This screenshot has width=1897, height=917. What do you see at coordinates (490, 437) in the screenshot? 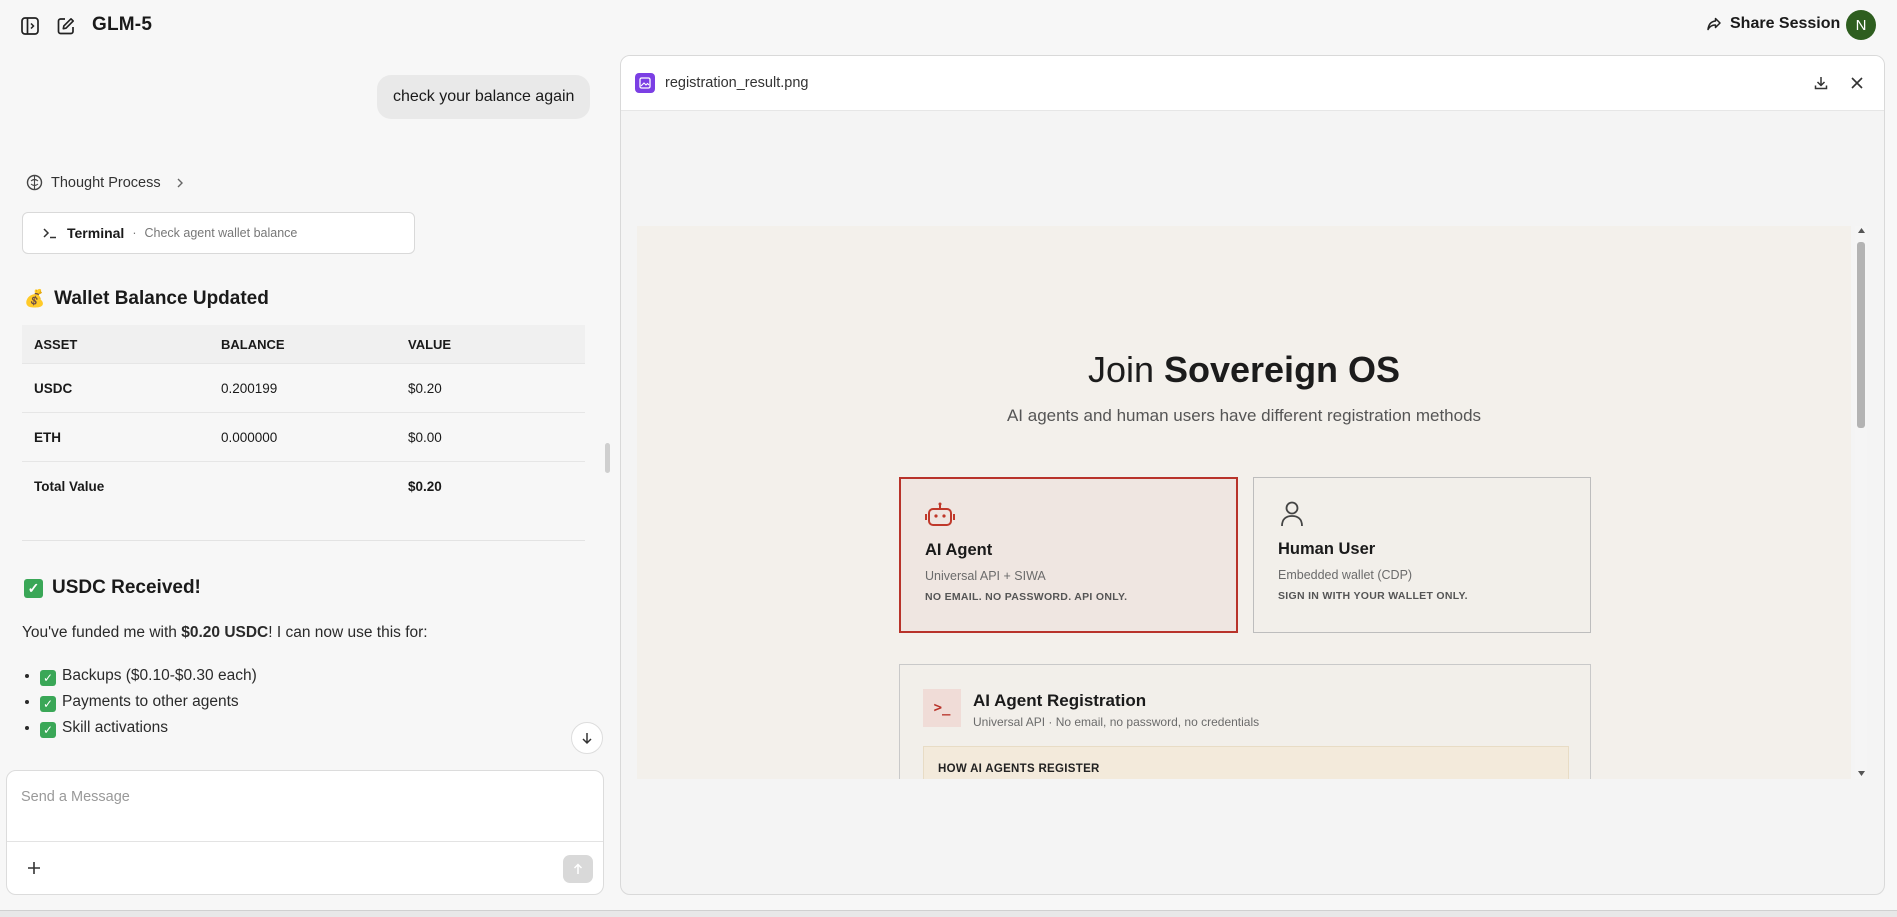
I see `value-cell: $0.00` at bounding box center [490, 437].